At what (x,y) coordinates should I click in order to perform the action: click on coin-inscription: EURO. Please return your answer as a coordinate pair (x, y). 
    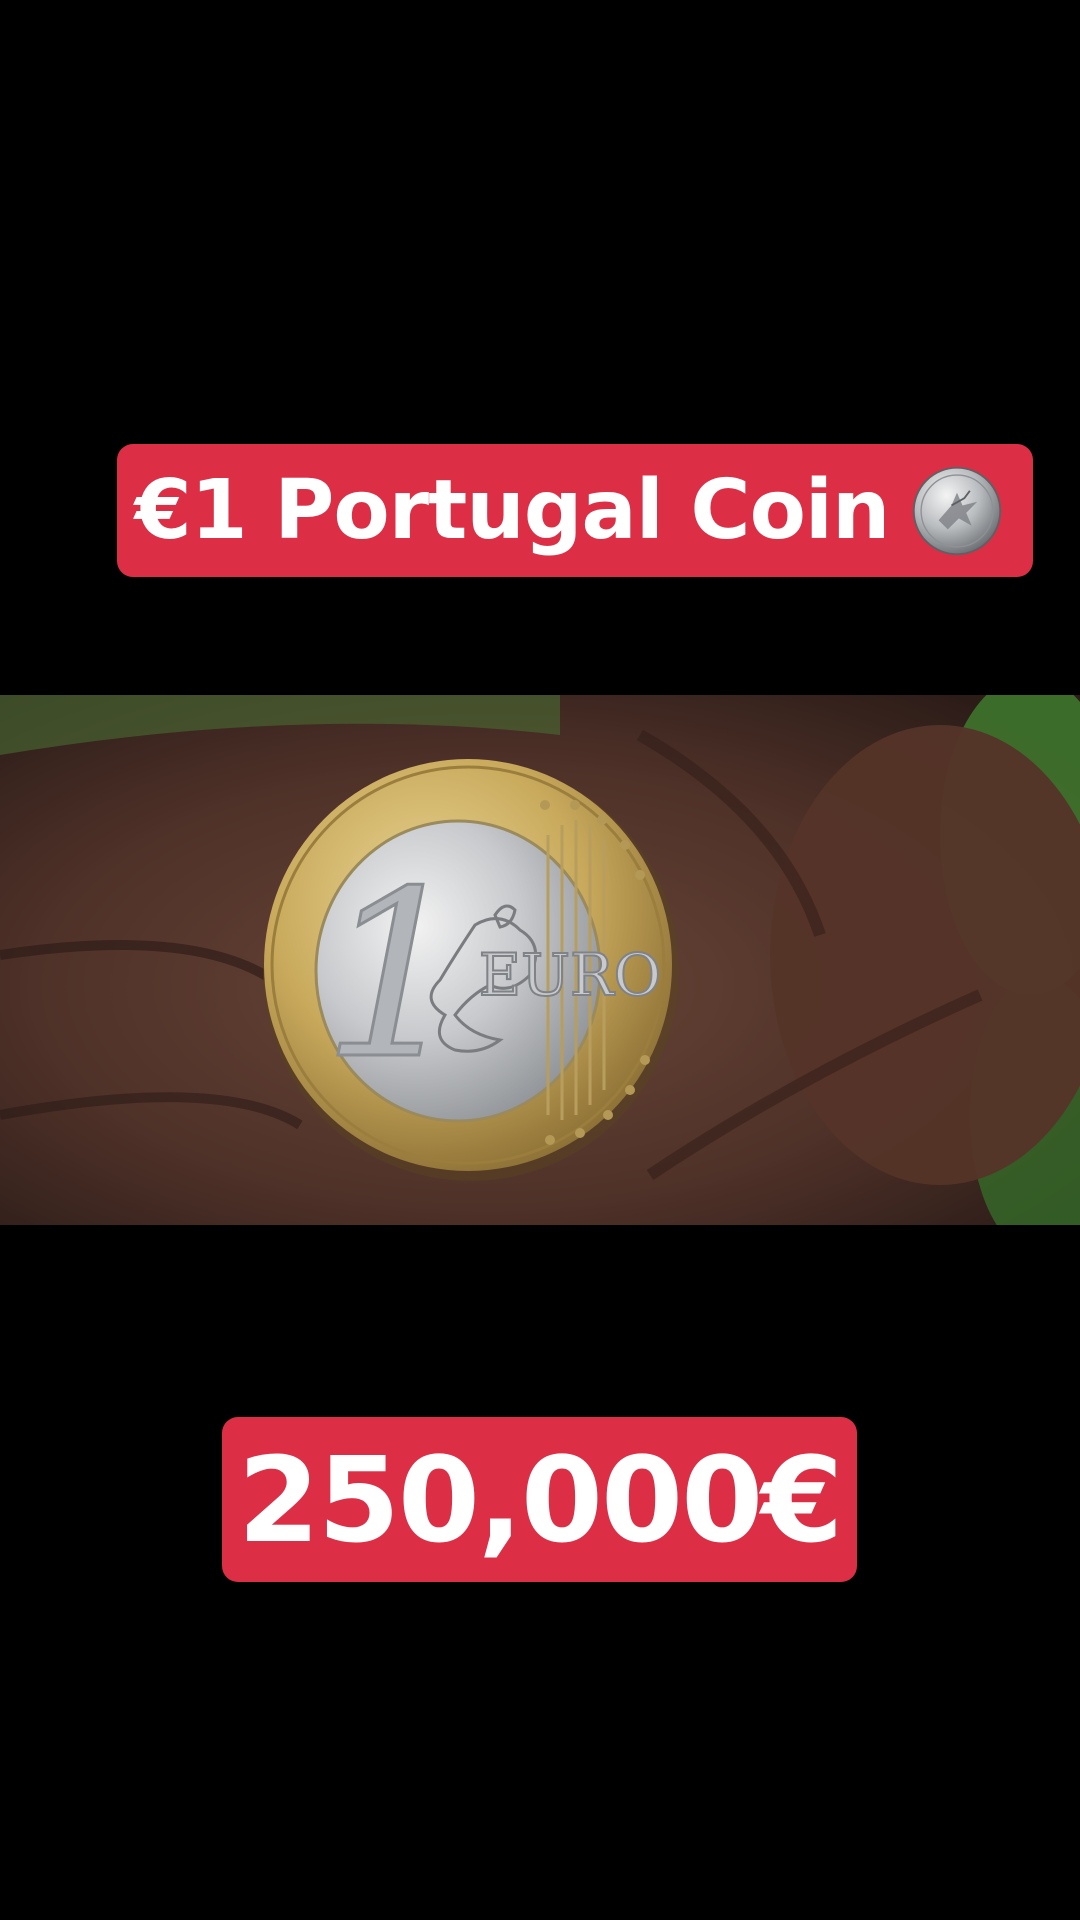
    Looking at the image, I should click on (570, 975).